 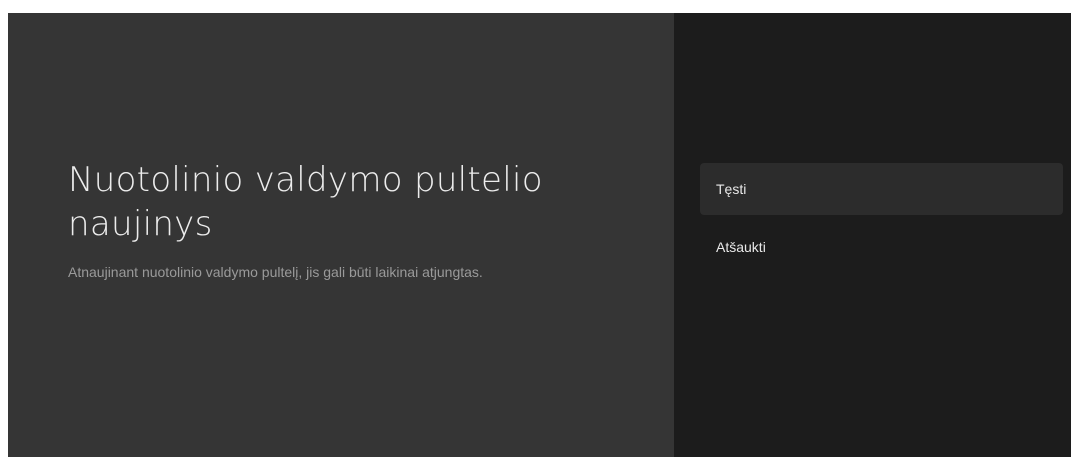 I want to click on cancel-button: Atšaukti, so click(x=881, y=247).